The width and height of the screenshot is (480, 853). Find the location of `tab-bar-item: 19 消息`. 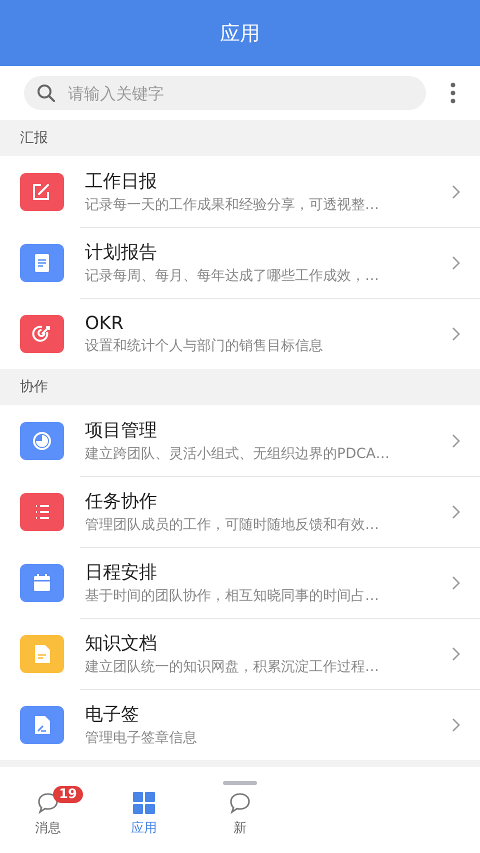

tab-bar-item: 19 消息 is located at coordinates (48, 811).